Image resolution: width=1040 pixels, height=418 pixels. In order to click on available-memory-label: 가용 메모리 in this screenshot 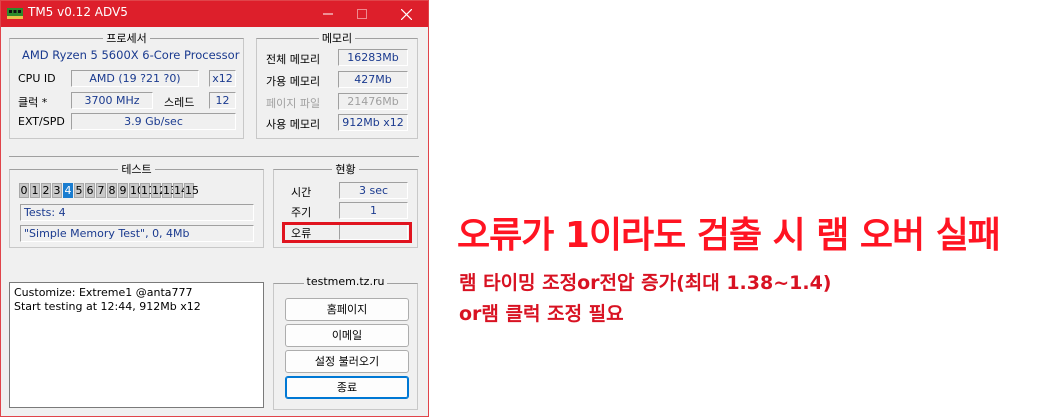, I will do `click(293, 81)`.